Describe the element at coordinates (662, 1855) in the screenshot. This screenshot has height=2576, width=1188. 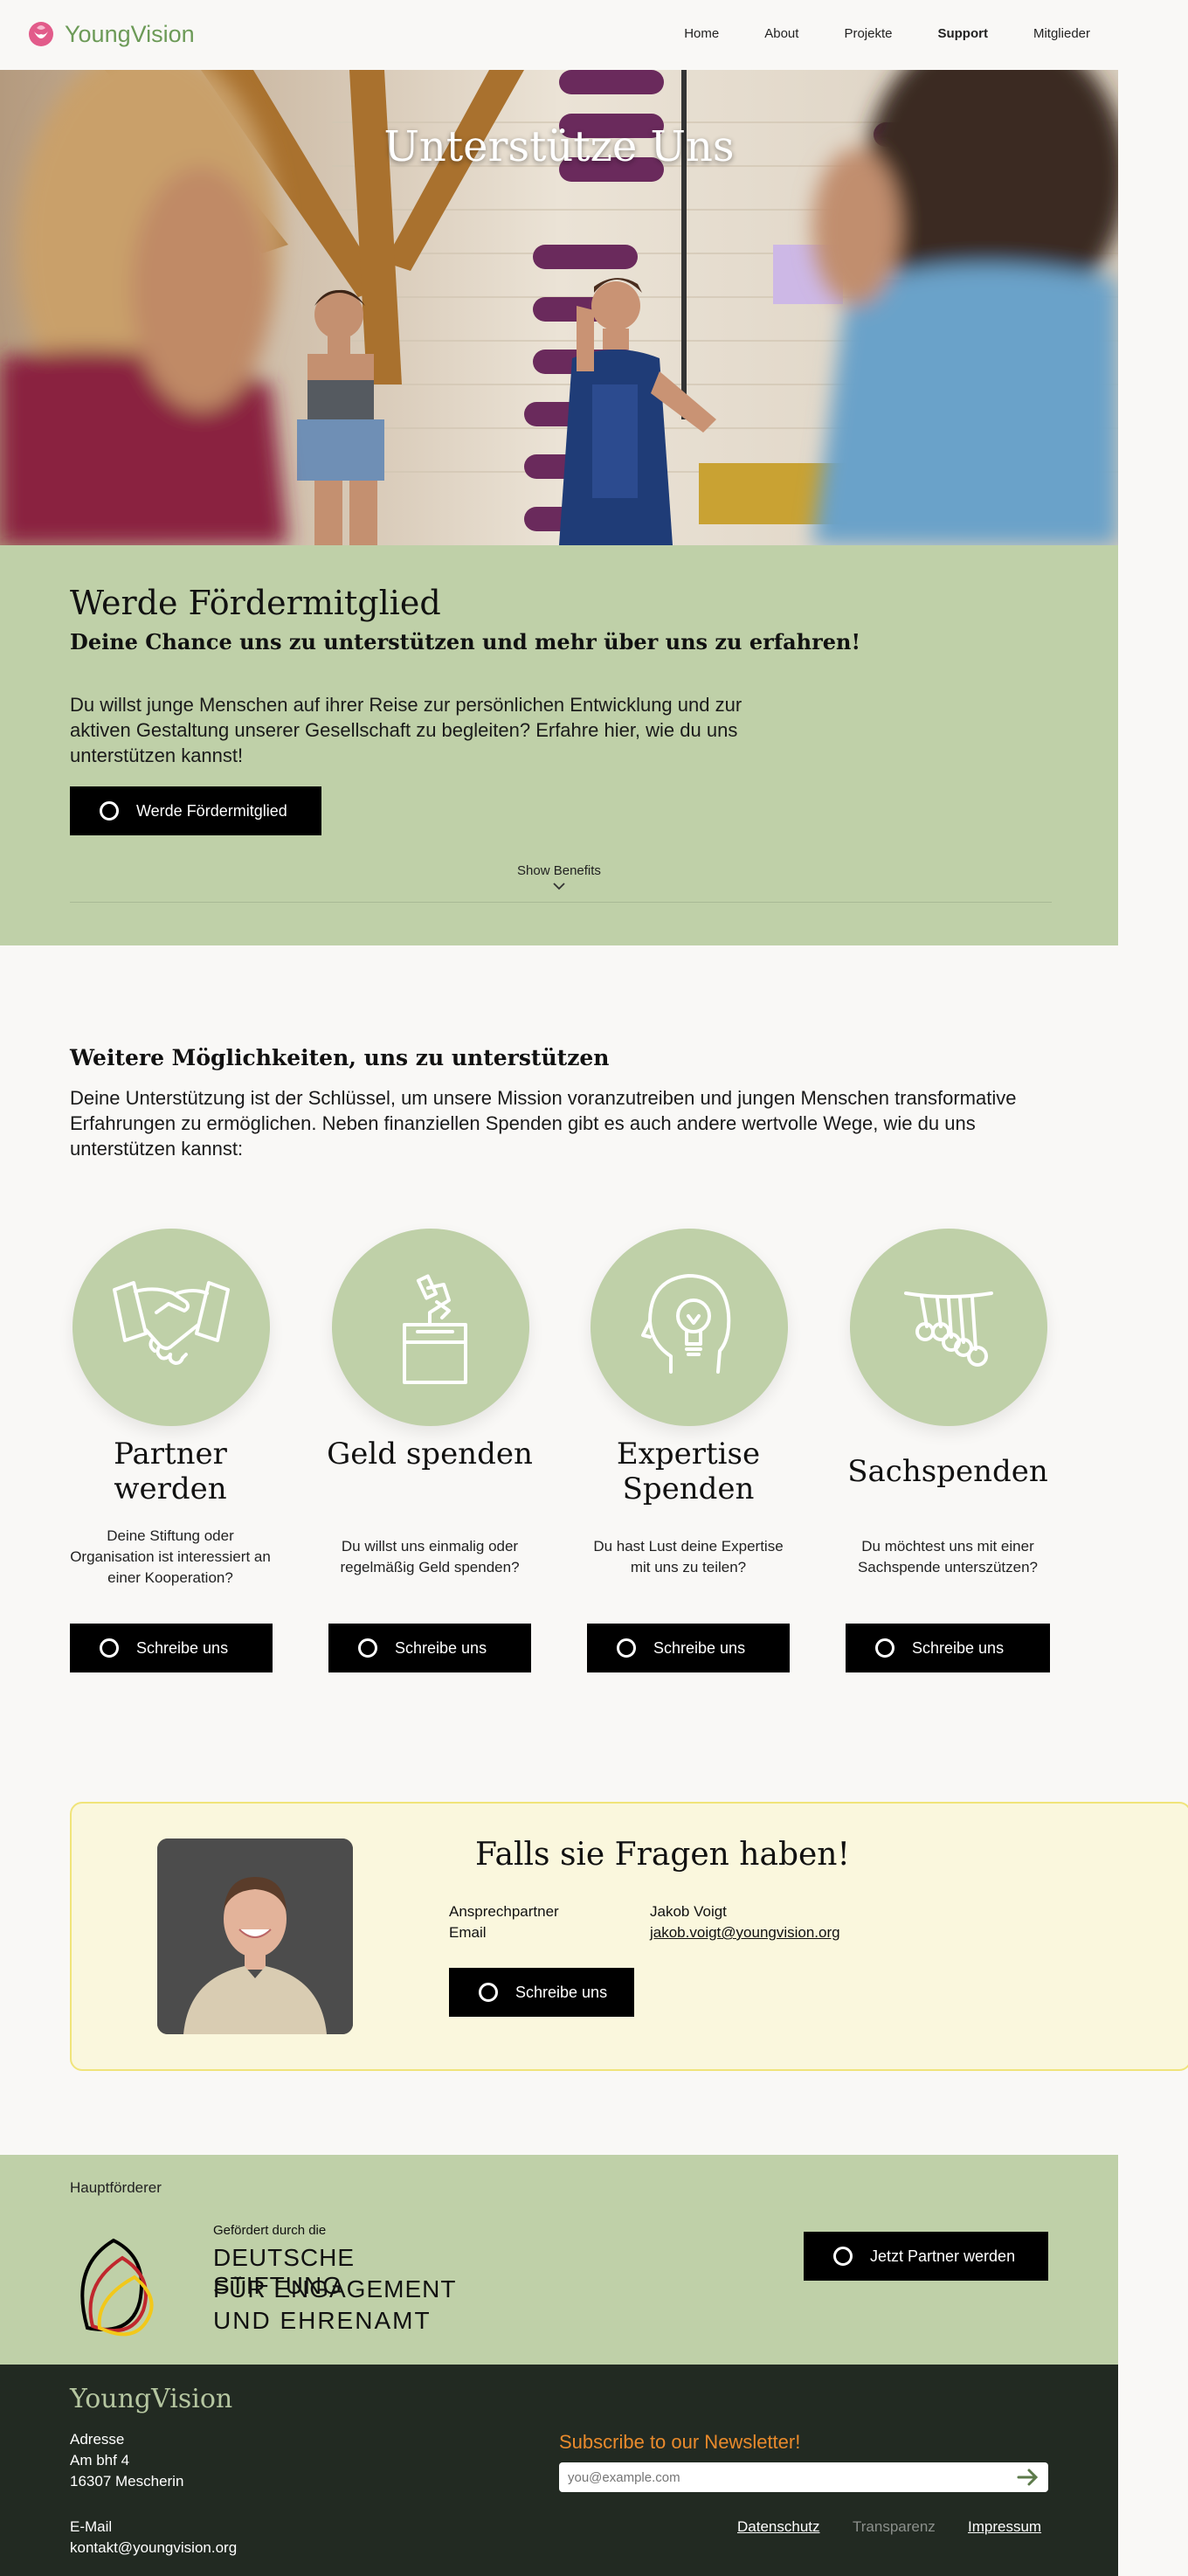
I see `contact-title: Falls sie Fragen haben!` at that location.